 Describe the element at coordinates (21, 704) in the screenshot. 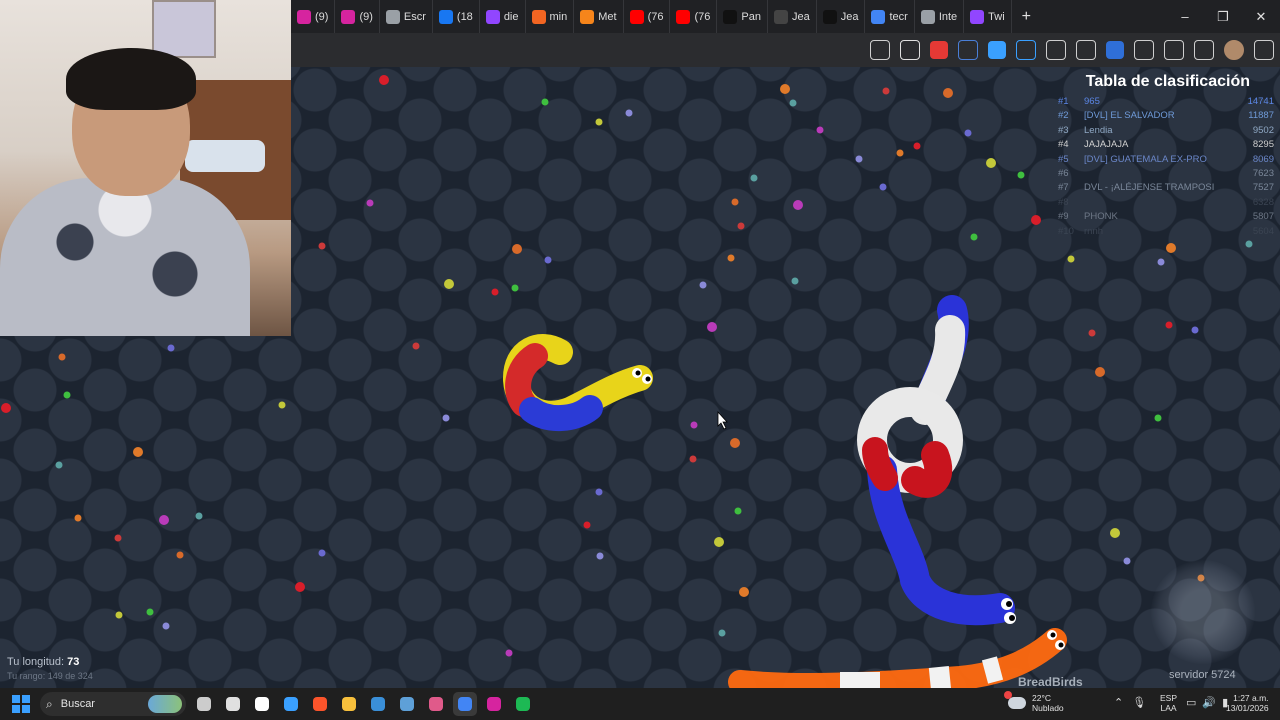

I see `start-button` at that location.